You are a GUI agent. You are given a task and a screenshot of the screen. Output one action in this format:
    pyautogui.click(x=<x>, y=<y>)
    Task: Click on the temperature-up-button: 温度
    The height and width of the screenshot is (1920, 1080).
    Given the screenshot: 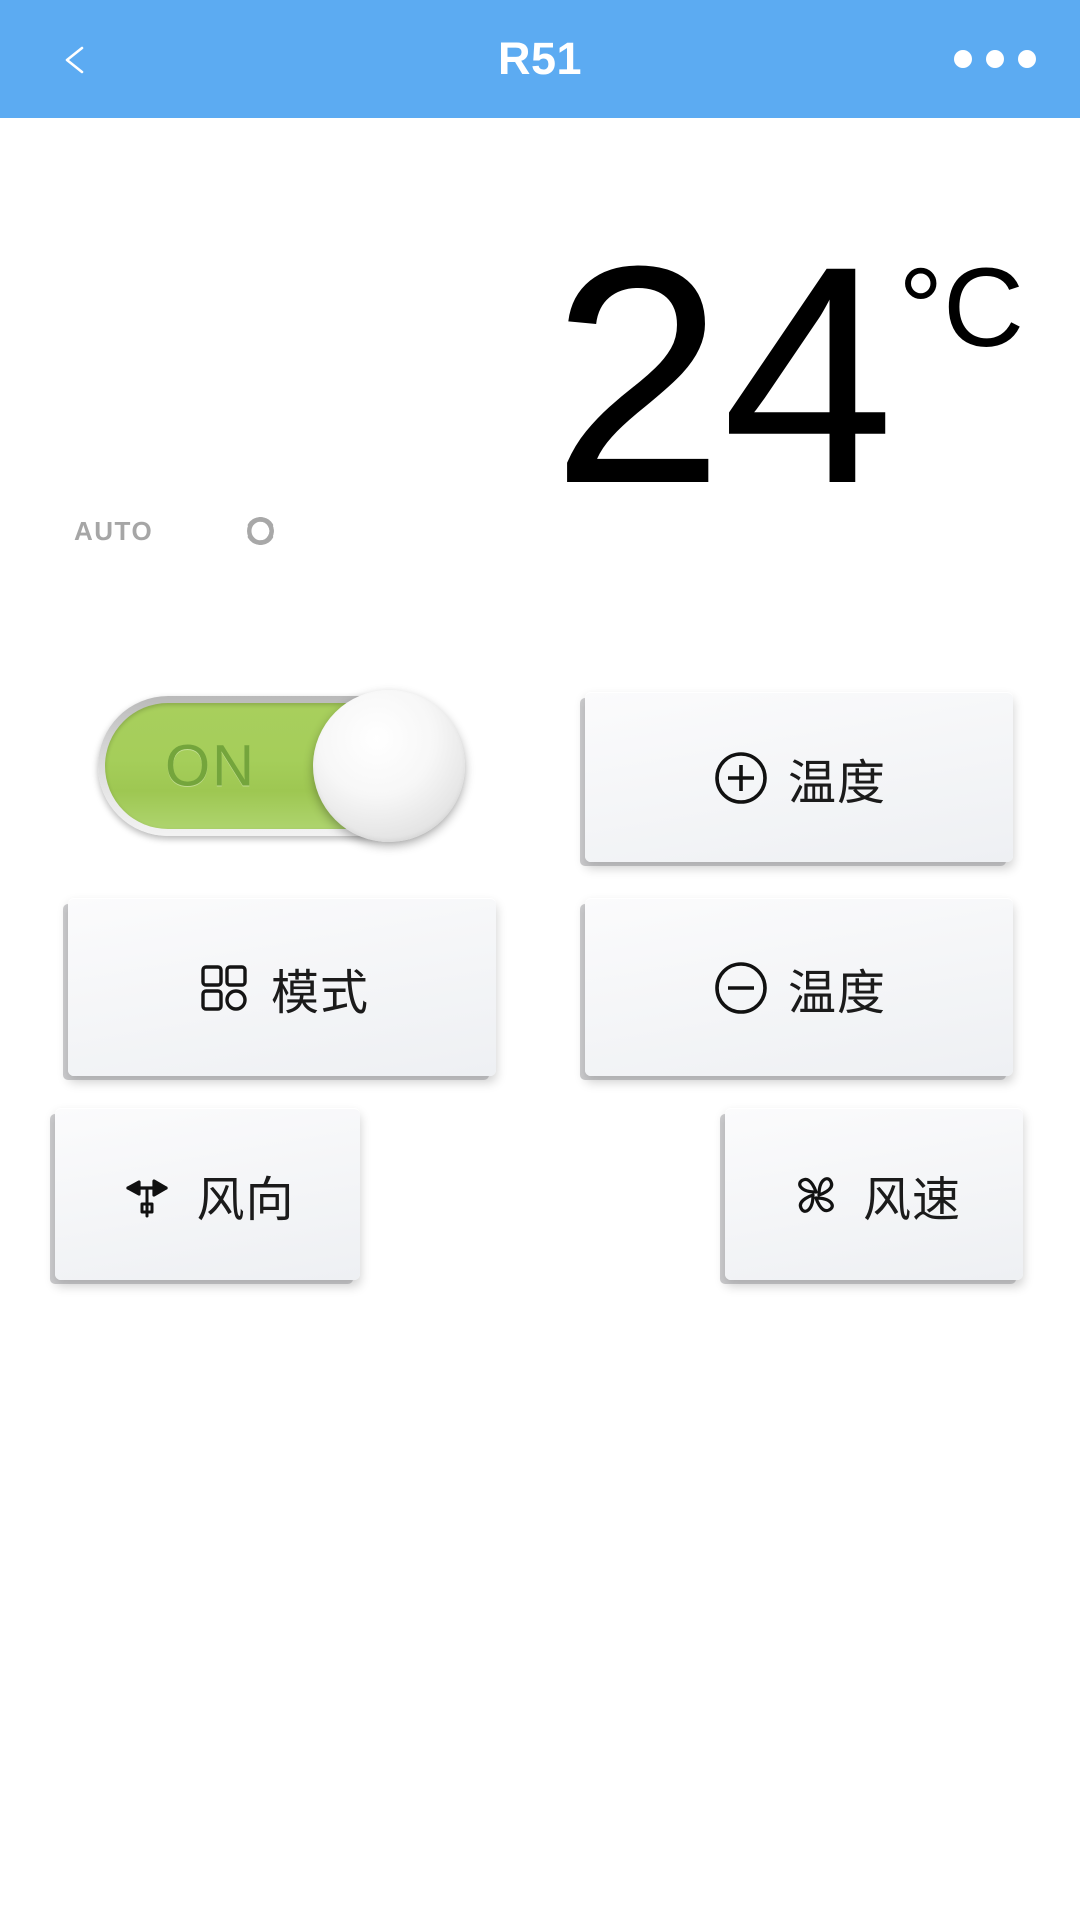 What is the action you would take?
    pyautogui.click(x=799, y=777)
    